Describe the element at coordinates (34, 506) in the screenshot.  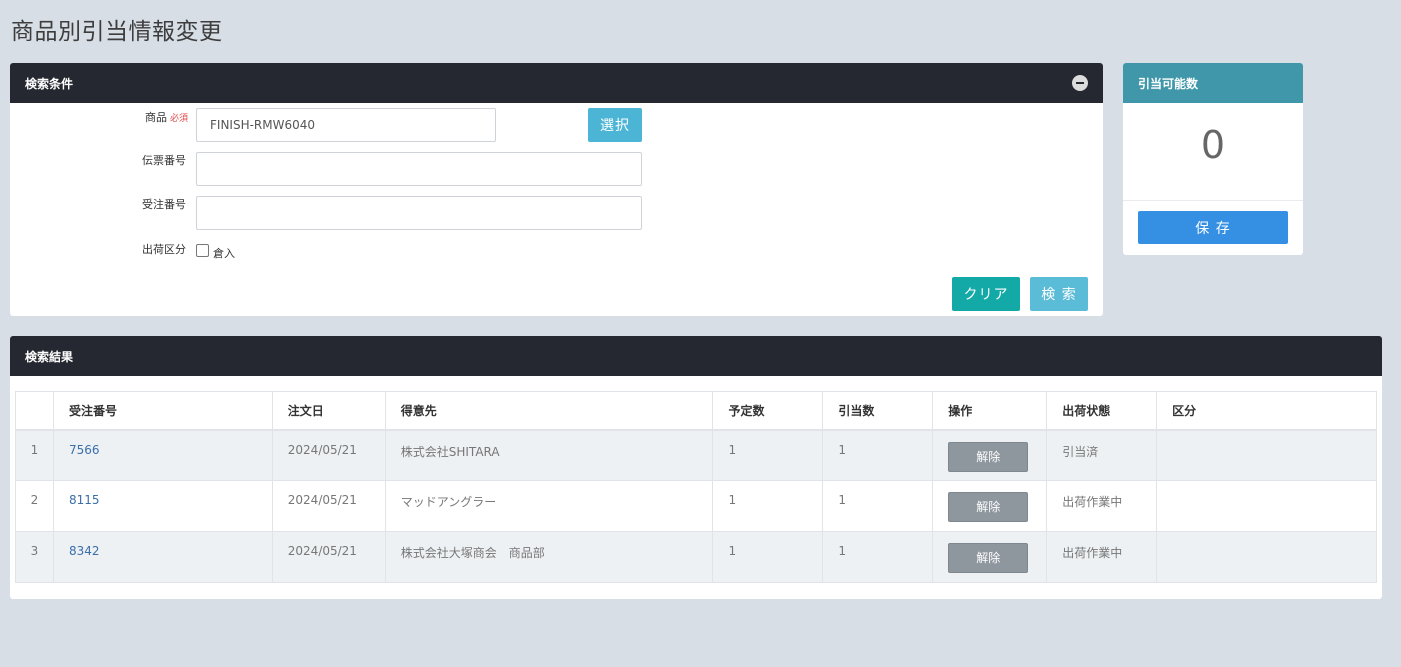
I see `row-index: 2` at that location.